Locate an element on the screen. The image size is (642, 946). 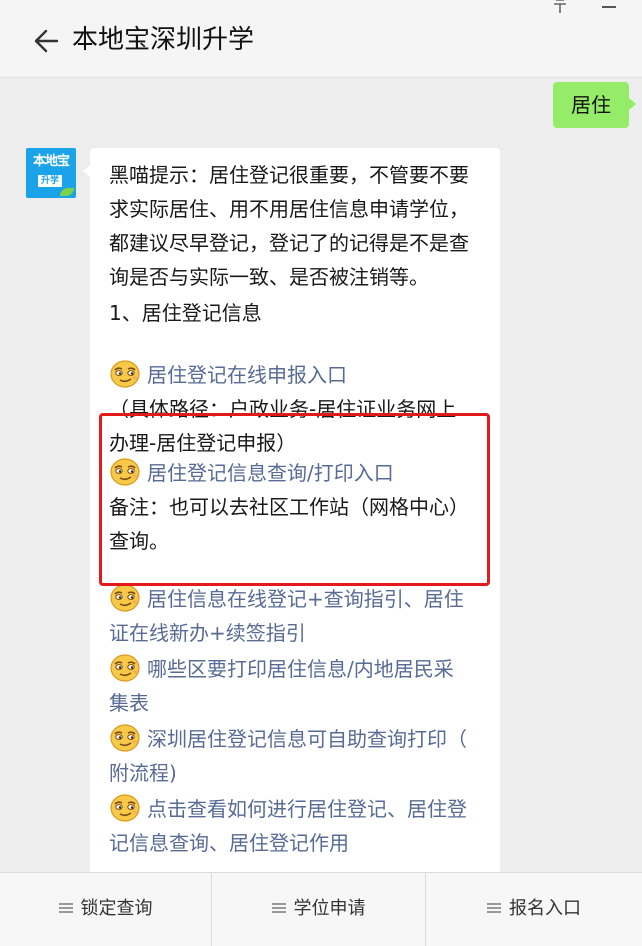
intro-line: 黑喵提示：居住登记很重要，不管要不要 is located at coordinates (289, 175).